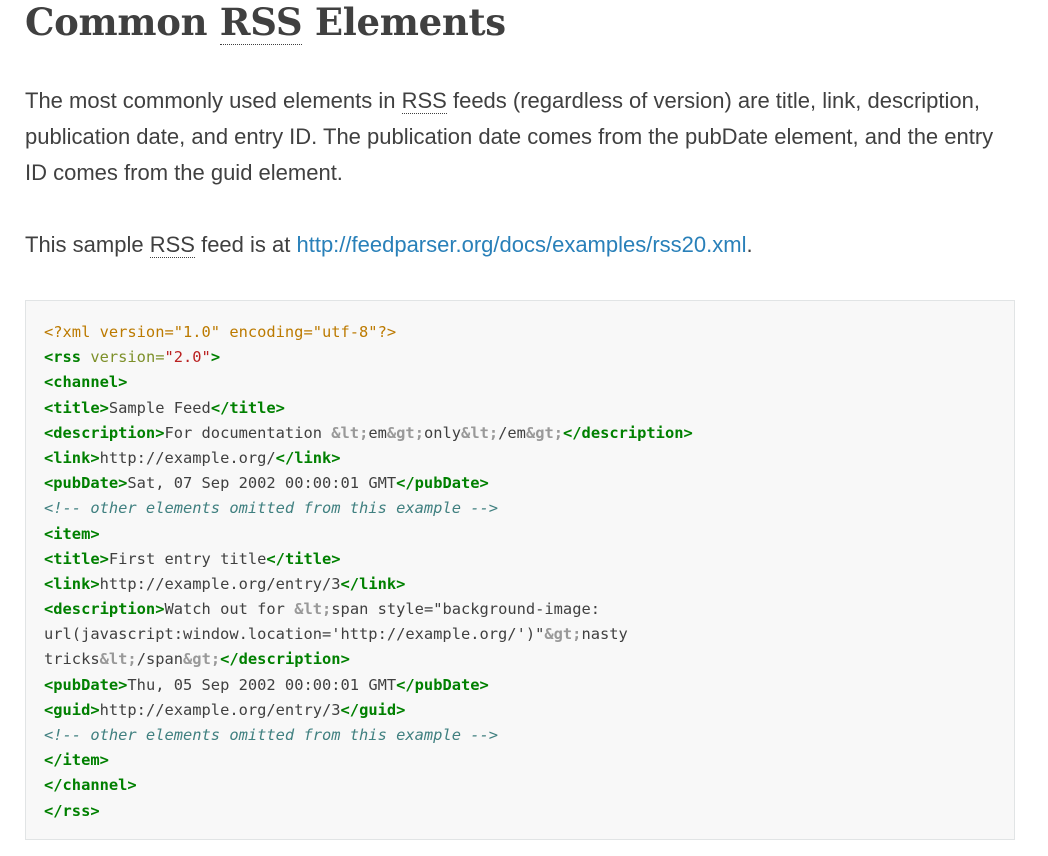 Image resolution: width=1048 pixels, height=856 pixels. What do you see at coordinates (749, 244) in the screenshot?
I see `paragraph-text: .` at bounding box center [749, 244].